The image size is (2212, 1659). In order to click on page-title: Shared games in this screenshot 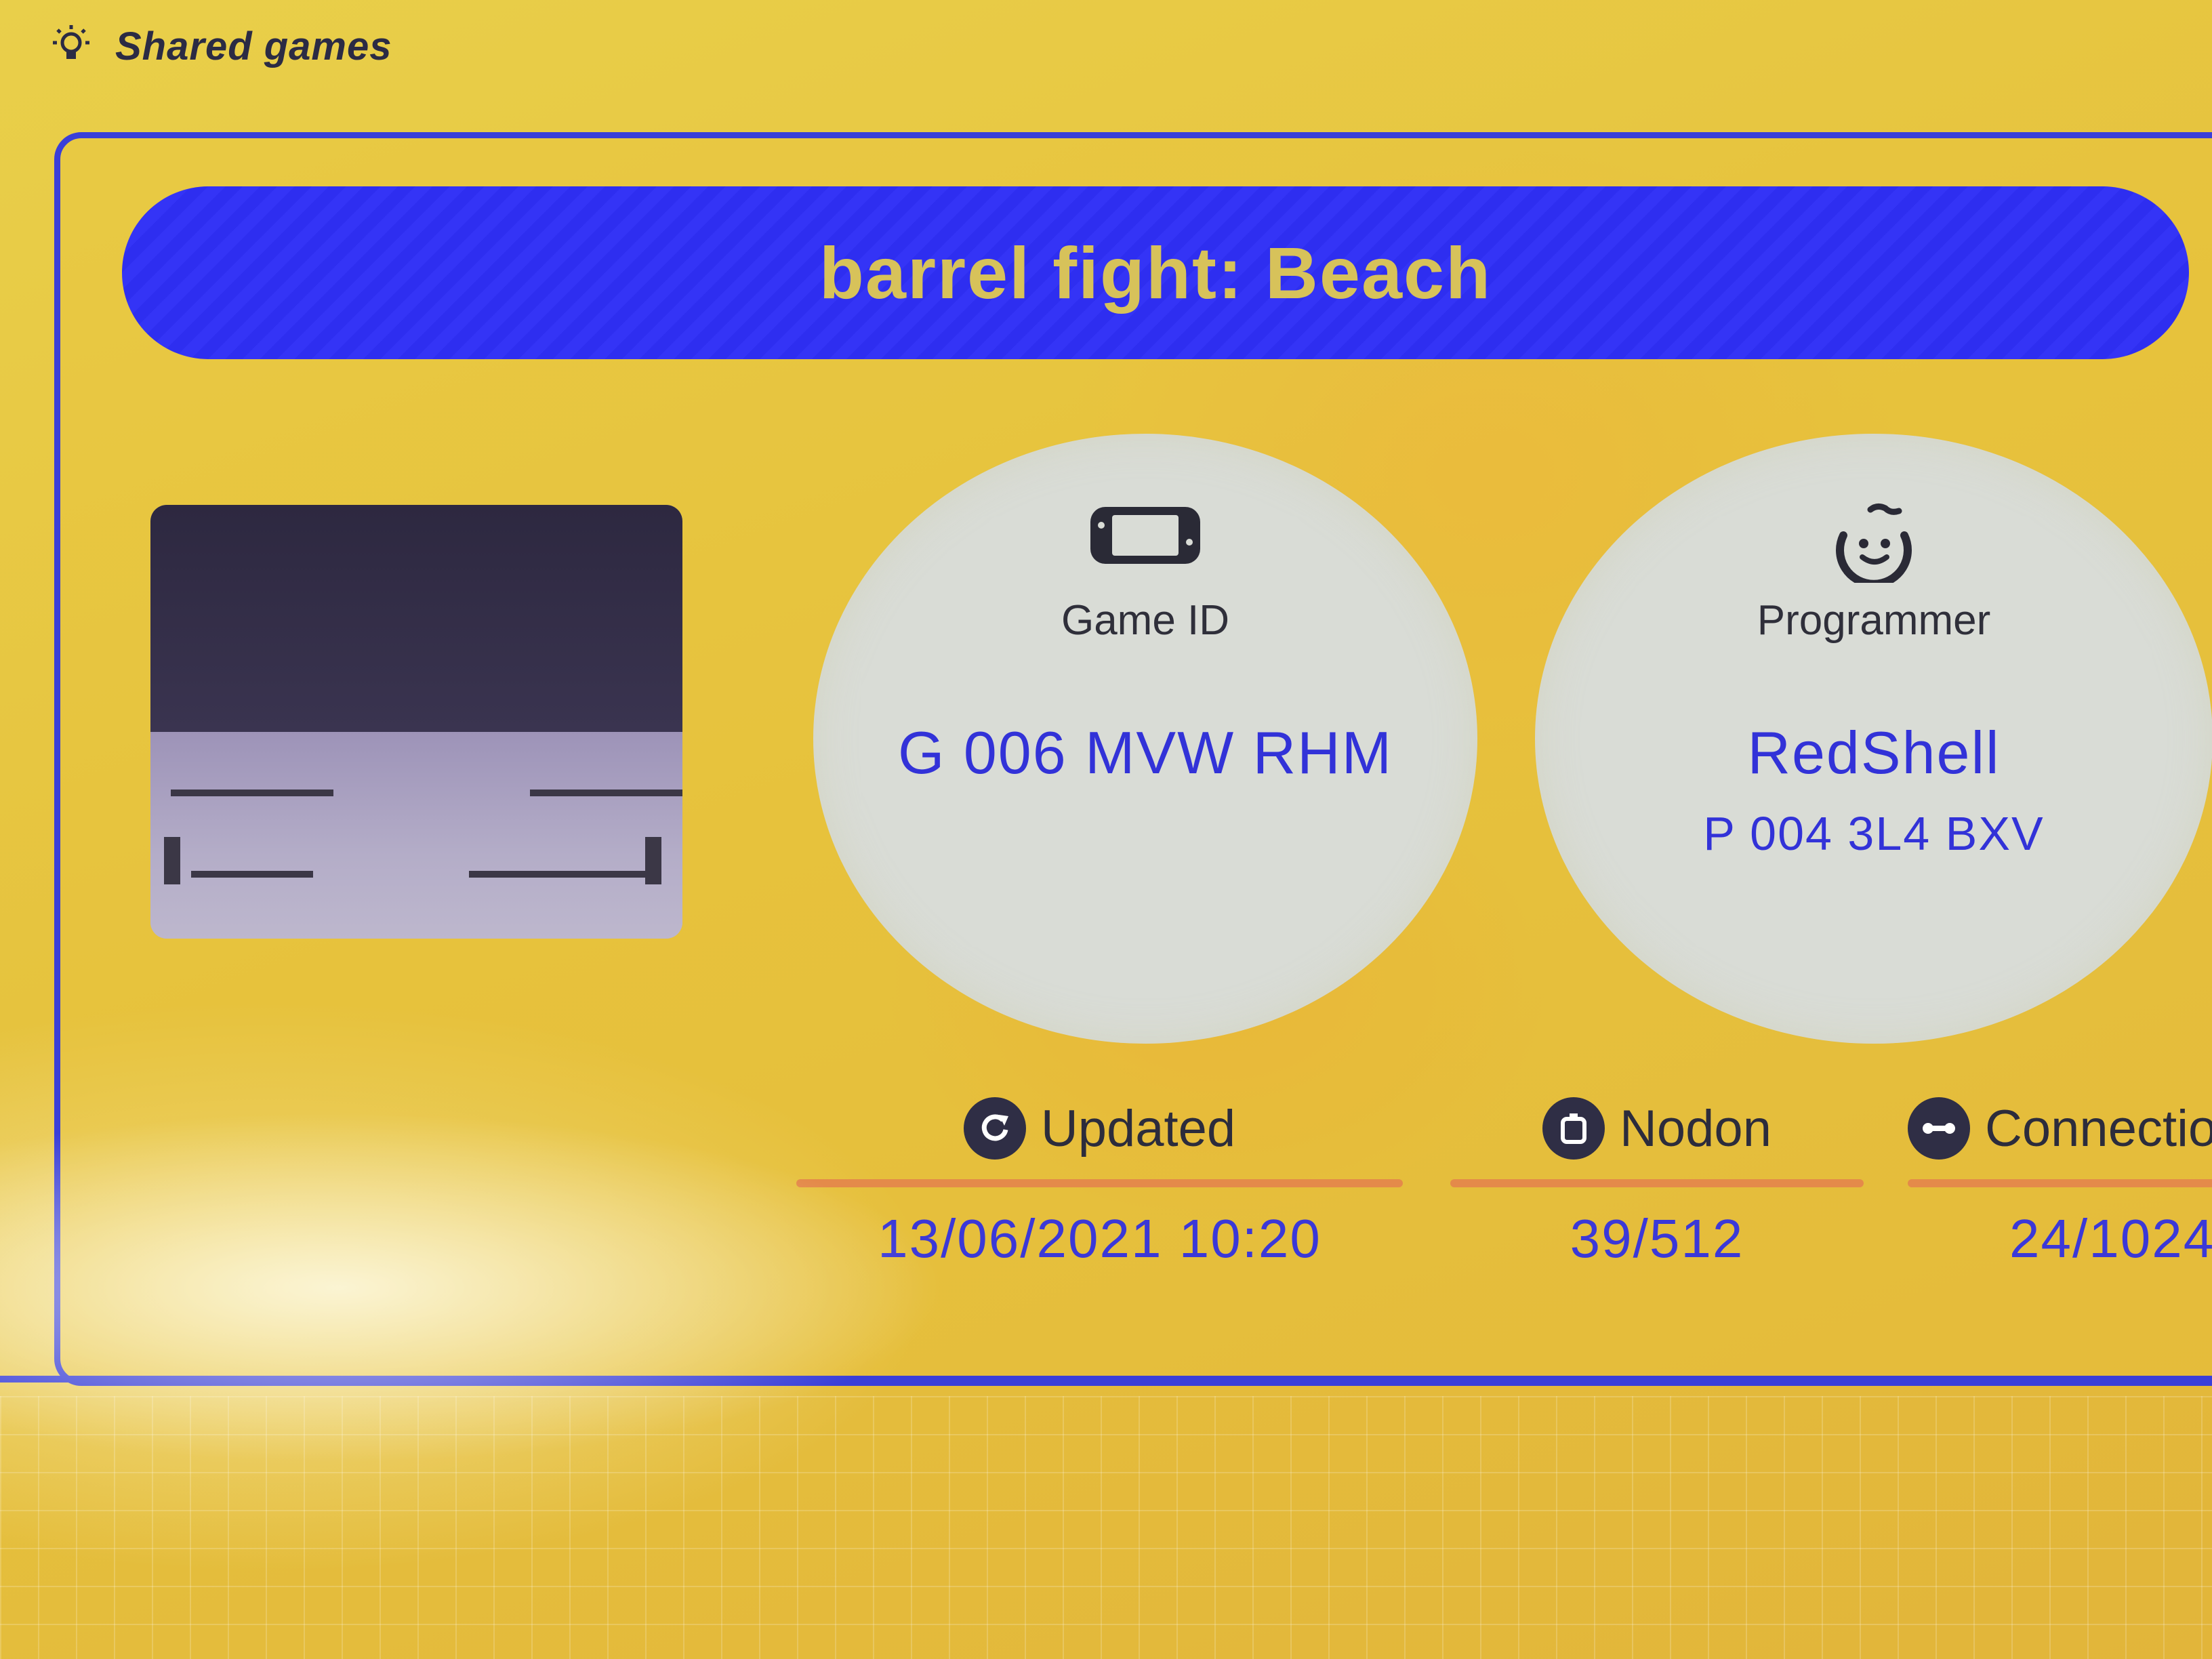, I will do `click(254, 46)`.